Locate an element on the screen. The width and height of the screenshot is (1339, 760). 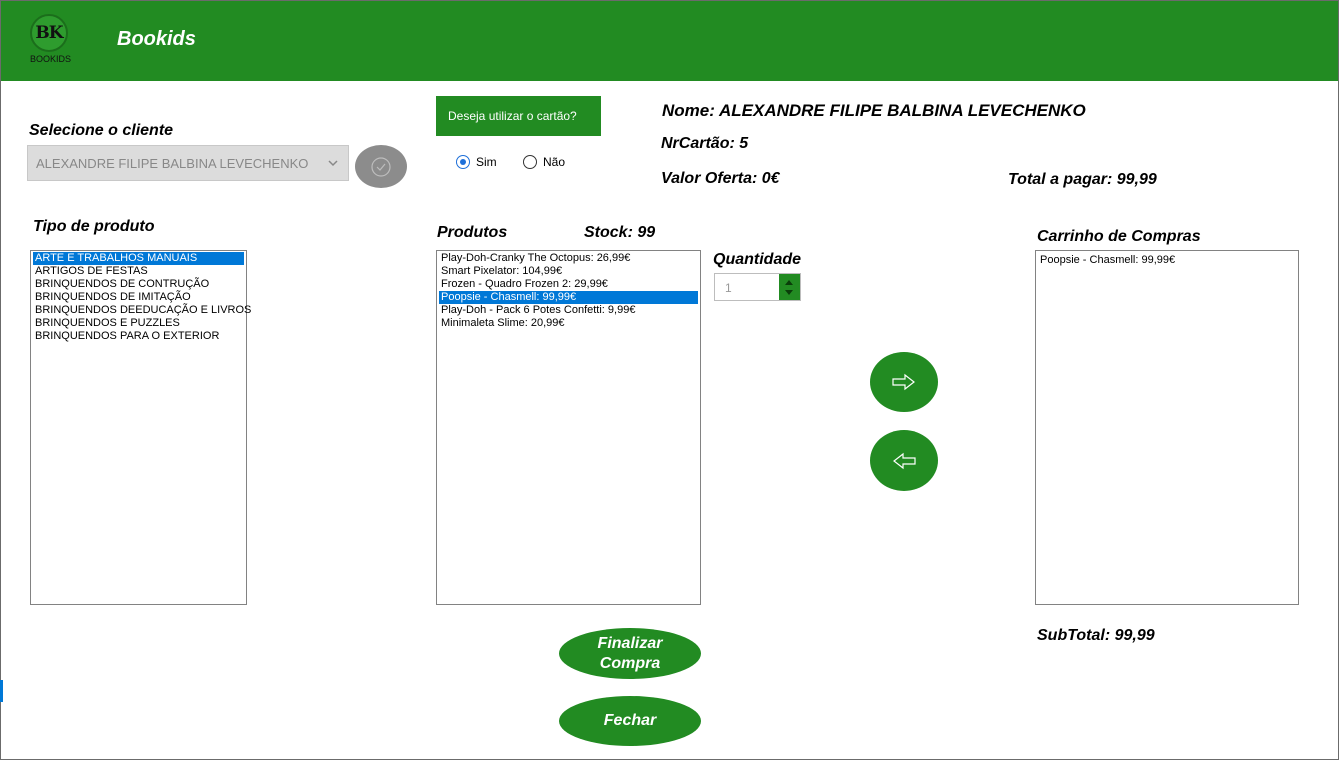
radio-nao: Não is located at coordinates (544, 162).